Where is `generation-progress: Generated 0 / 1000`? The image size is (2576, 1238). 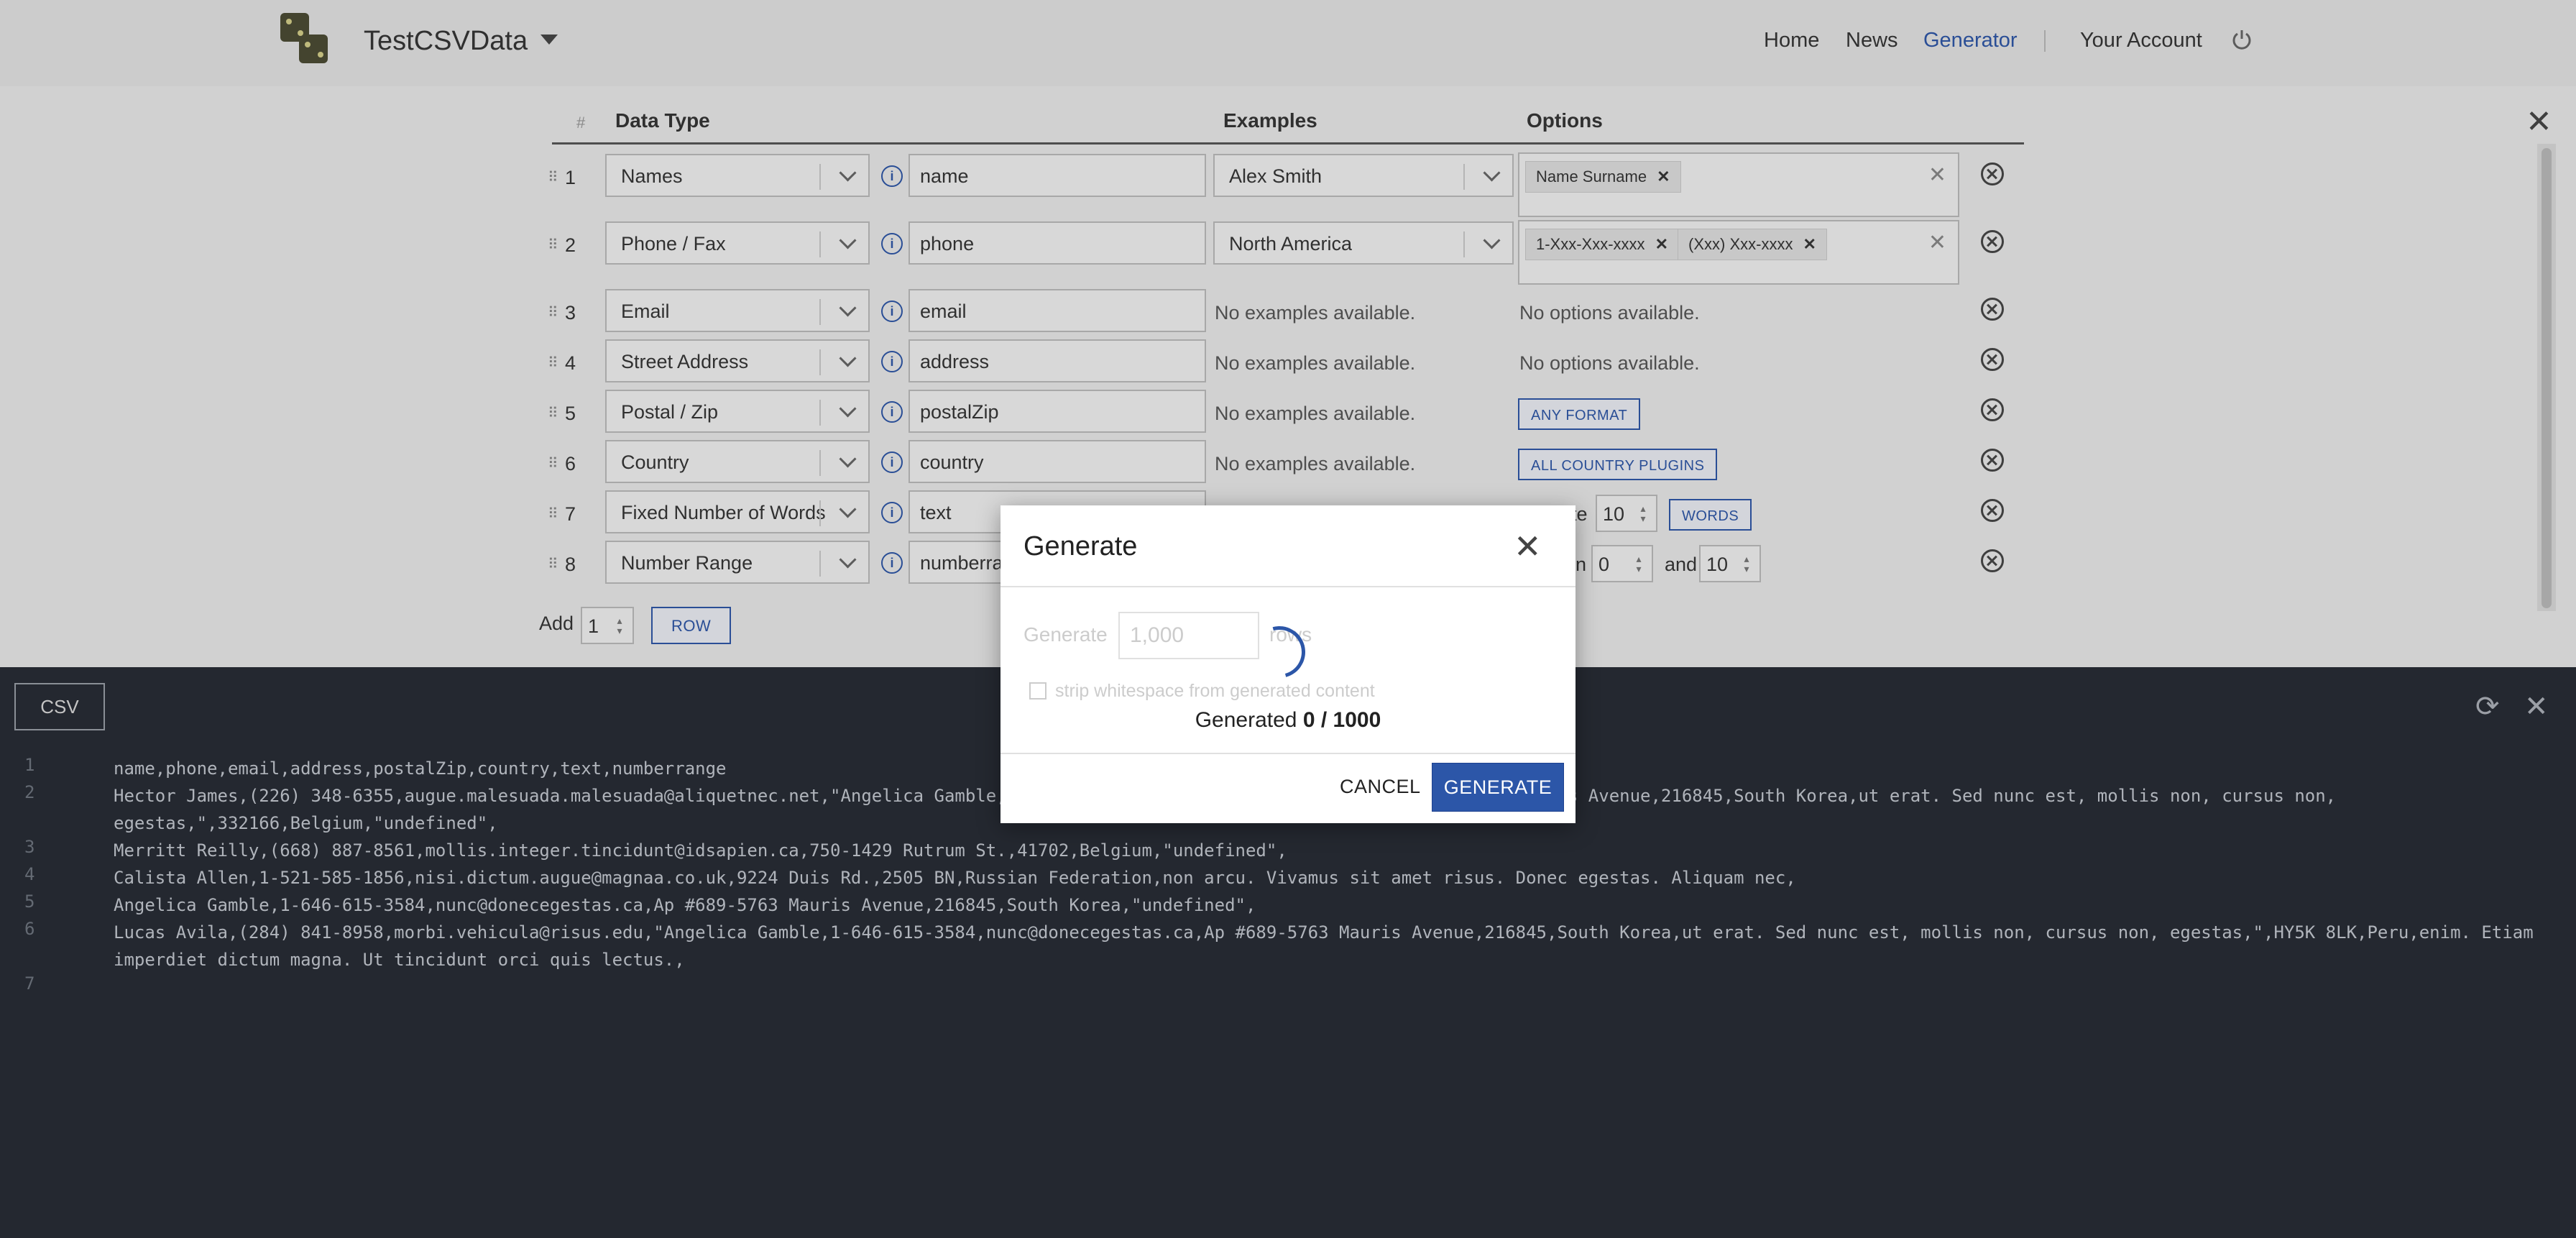 generation-progress: Generated 0 / 1000 is located at coordinates (1288, 720).